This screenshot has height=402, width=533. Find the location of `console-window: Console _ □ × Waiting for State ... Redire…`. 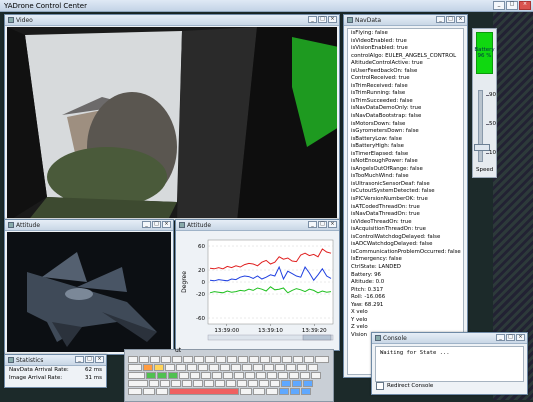

console-window: Console _ □ × Waiting for State ... Redire… is located at coordinates (449, 363).